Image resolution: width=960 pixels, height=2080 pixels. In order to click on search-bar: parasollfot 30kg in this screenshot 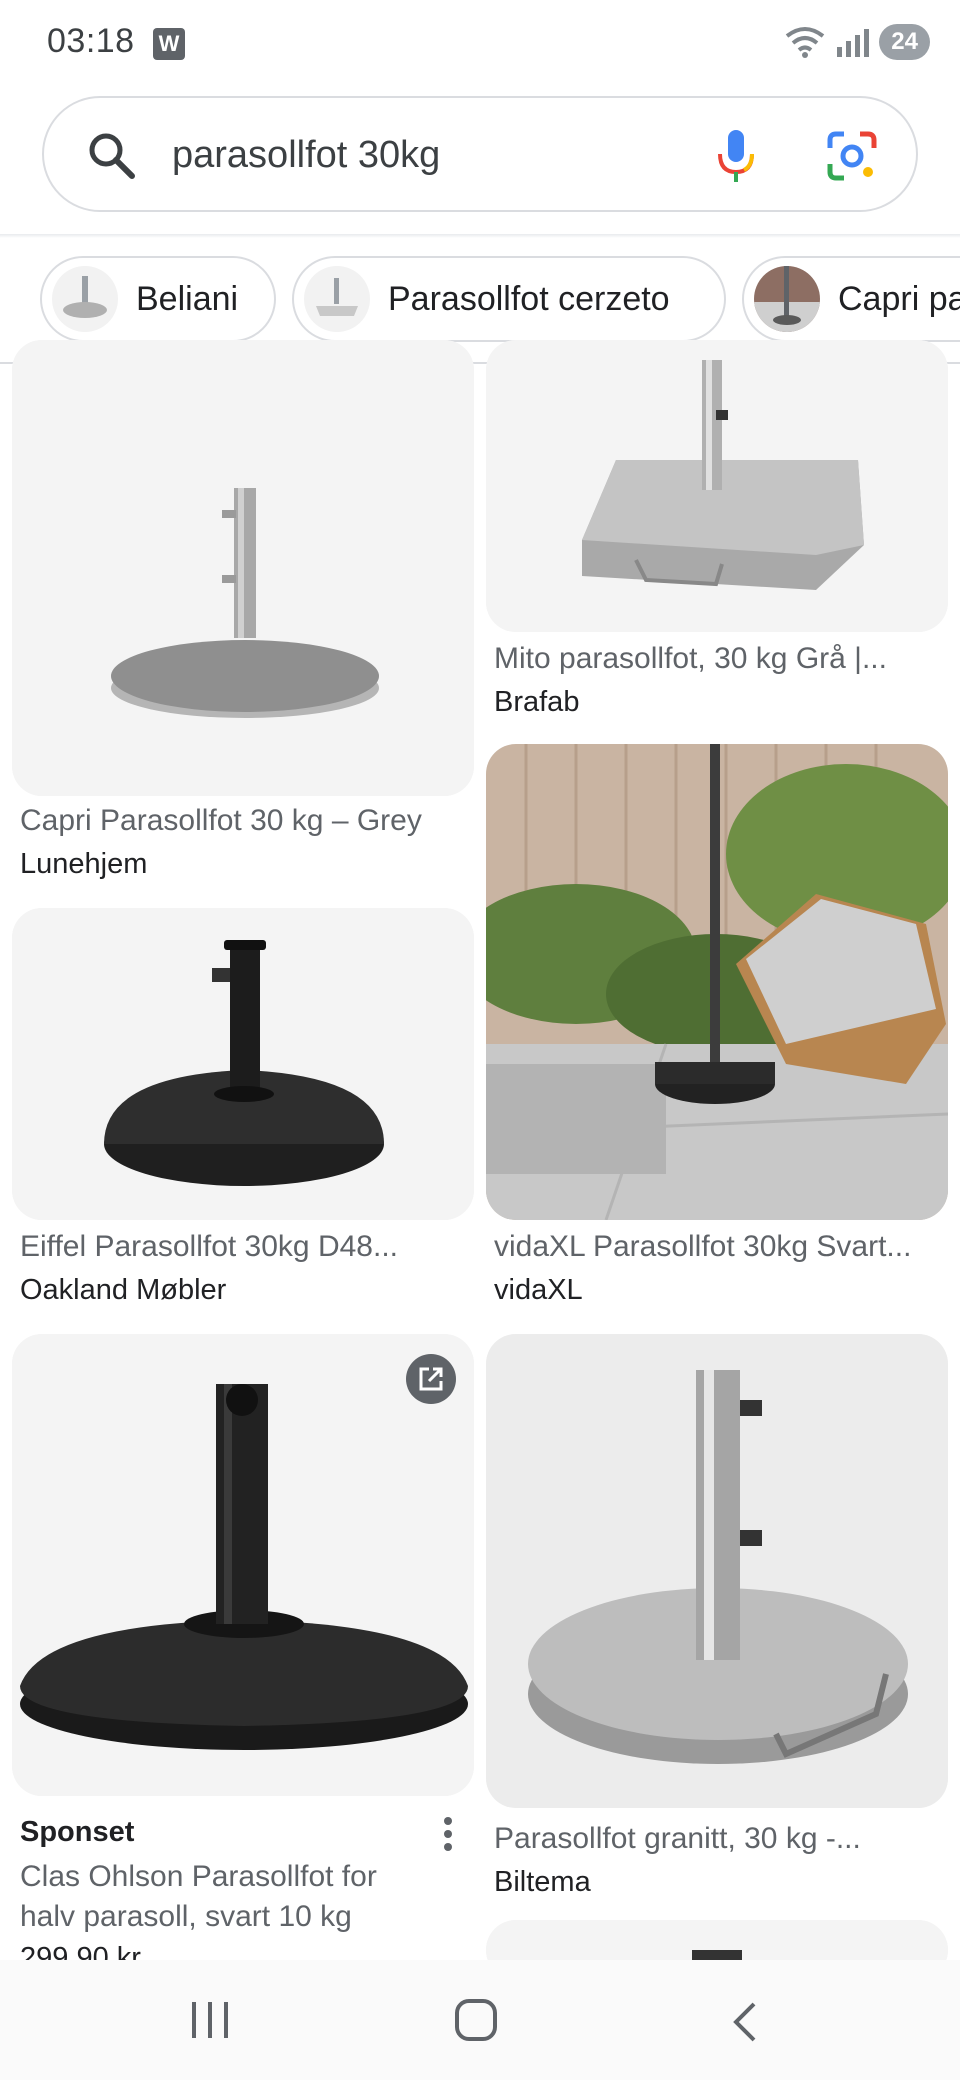, I will do `click(480, 154)`.